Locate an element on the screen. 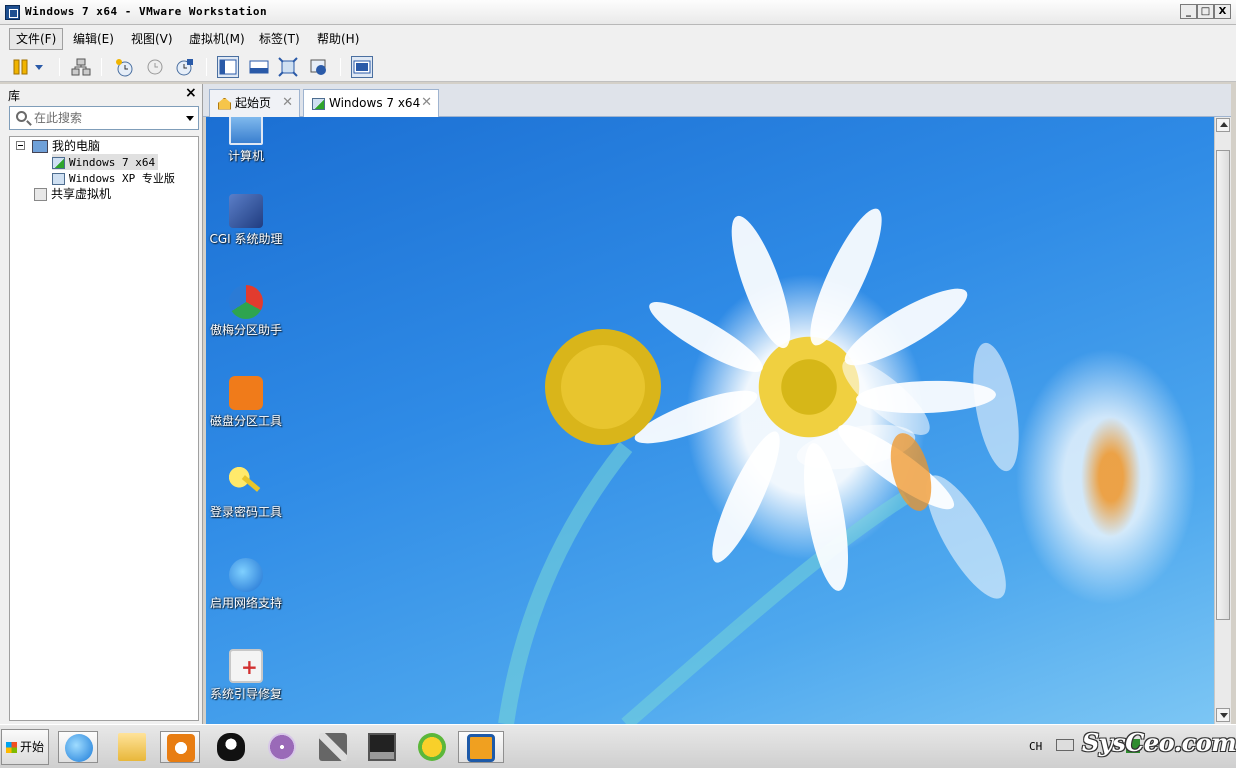 Image resolution: width=1236 pixels, height=768 pixels. maximize-button: □ is located at coordinates (1205, 11).